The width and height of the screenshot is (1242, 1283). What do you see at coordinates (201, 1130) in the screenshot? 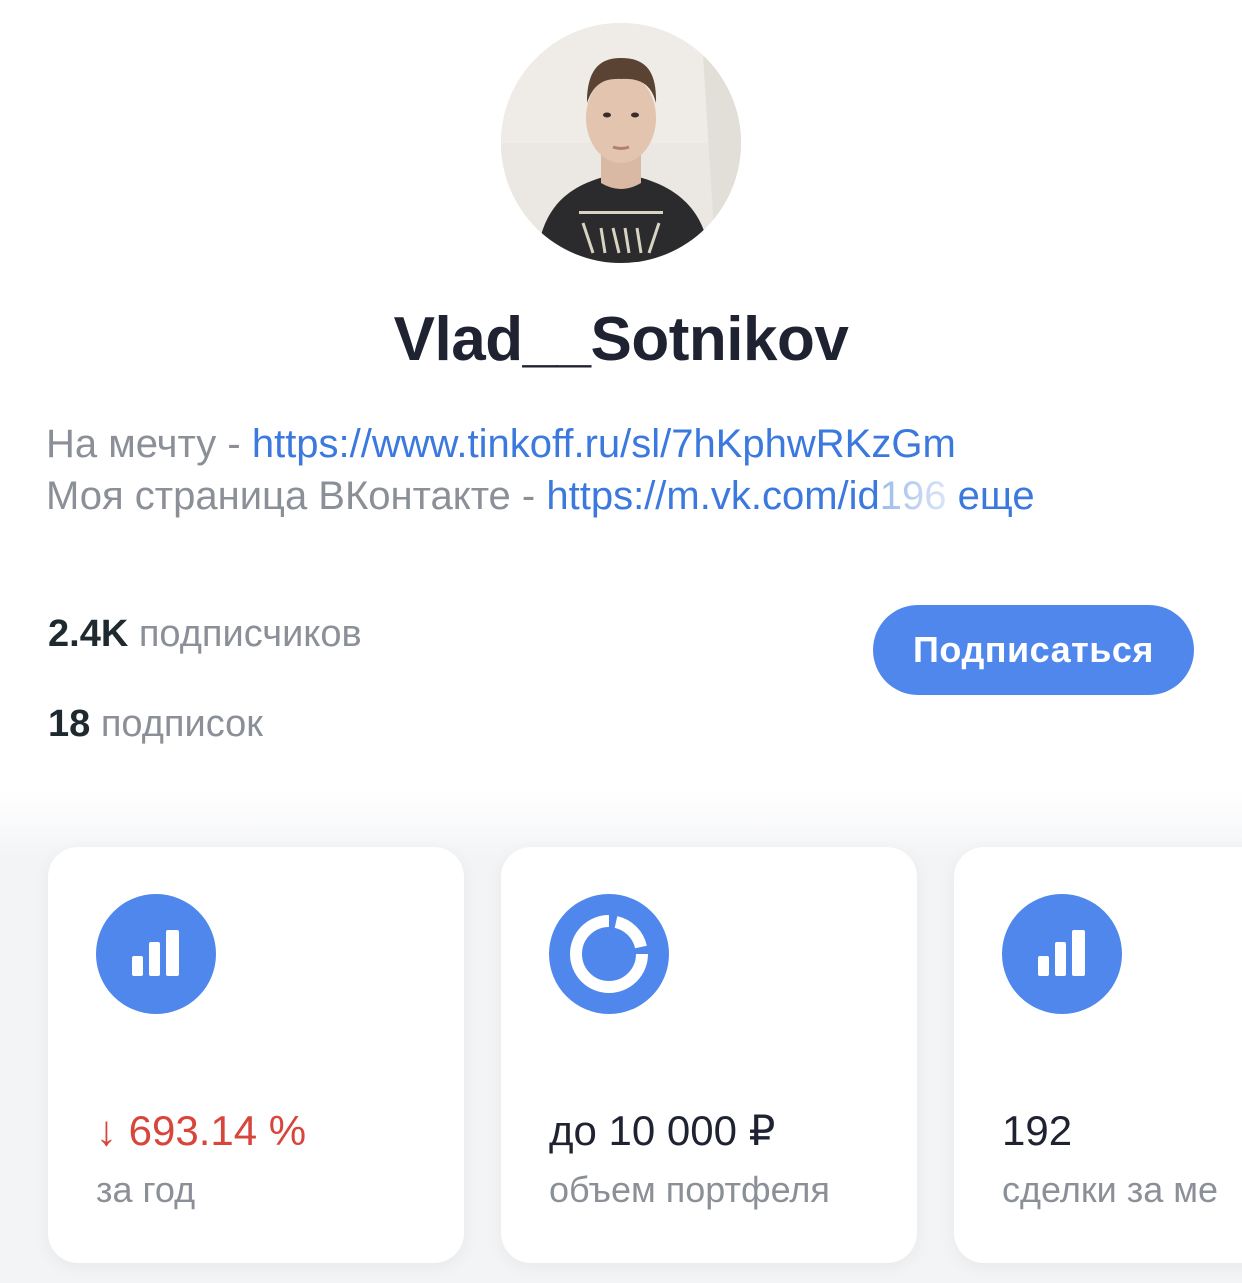
I see `card-value: ↓ 693.14 %` at bounding box center [201, 1130].